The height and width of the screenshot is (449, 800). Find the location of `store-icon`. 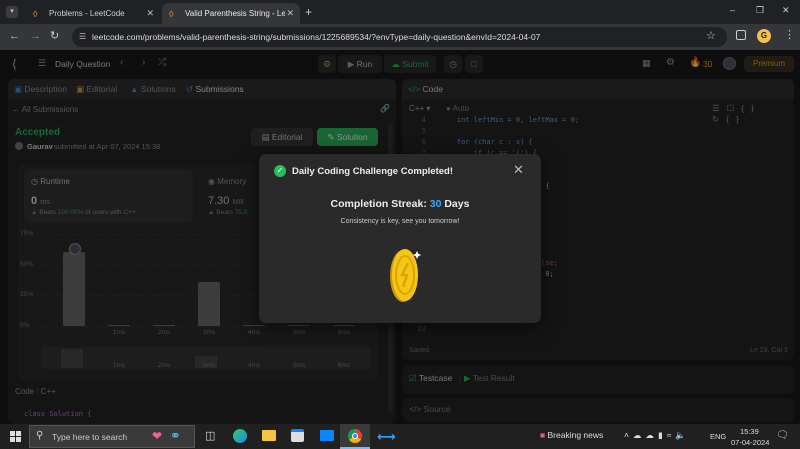

store-icon is located at coordinates (297, 435).